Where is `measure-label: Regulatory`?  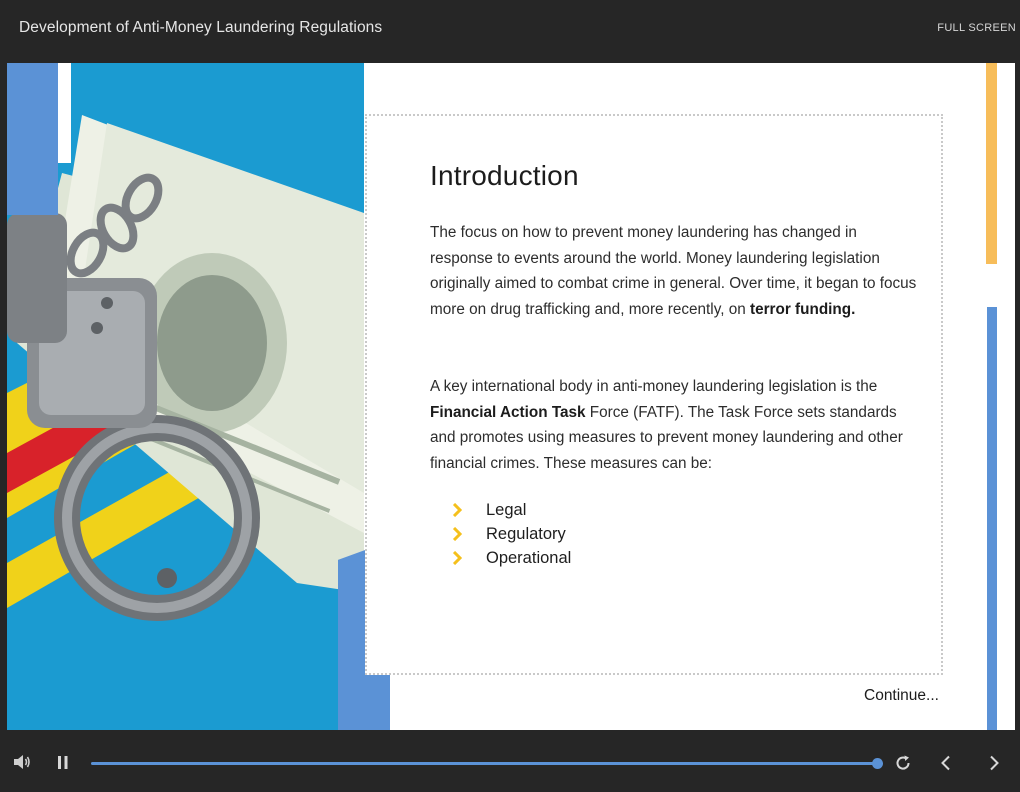 measure-label: Regulatory is located at coordinates (526, 534).